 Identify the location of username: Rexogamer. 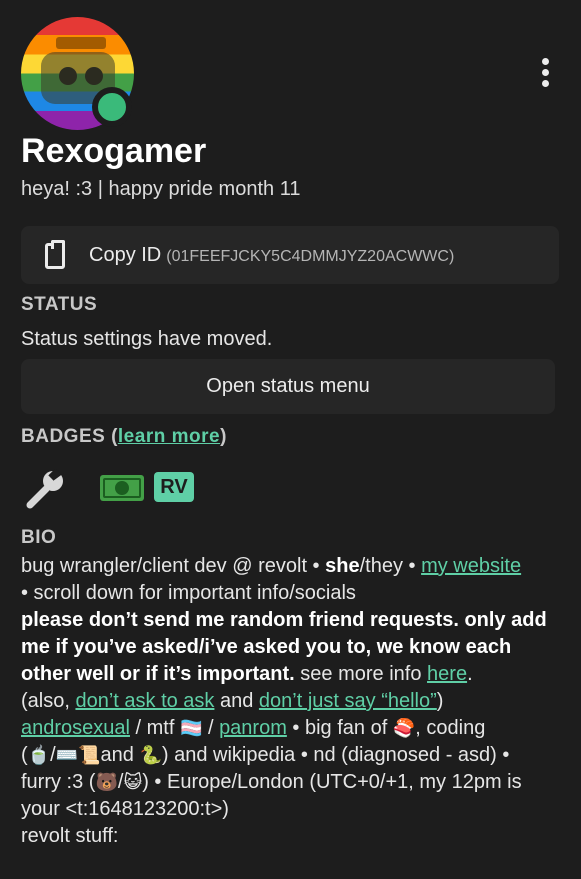
(114, 151).